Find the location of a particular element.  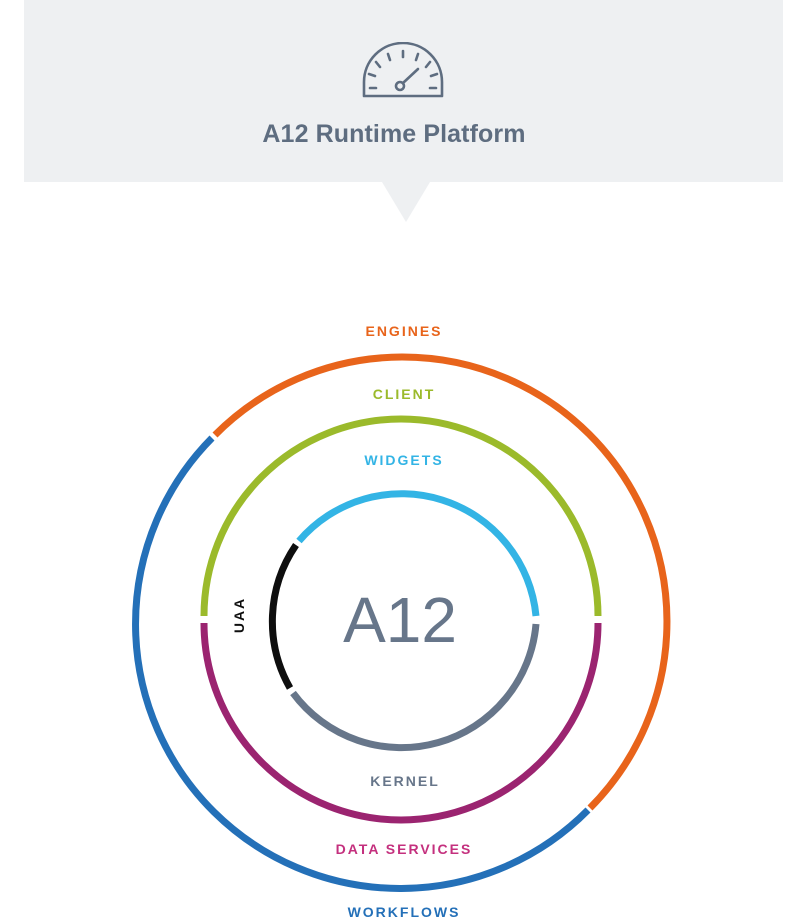

label-kernel: KERNEL is located at coordinates (405, 781).